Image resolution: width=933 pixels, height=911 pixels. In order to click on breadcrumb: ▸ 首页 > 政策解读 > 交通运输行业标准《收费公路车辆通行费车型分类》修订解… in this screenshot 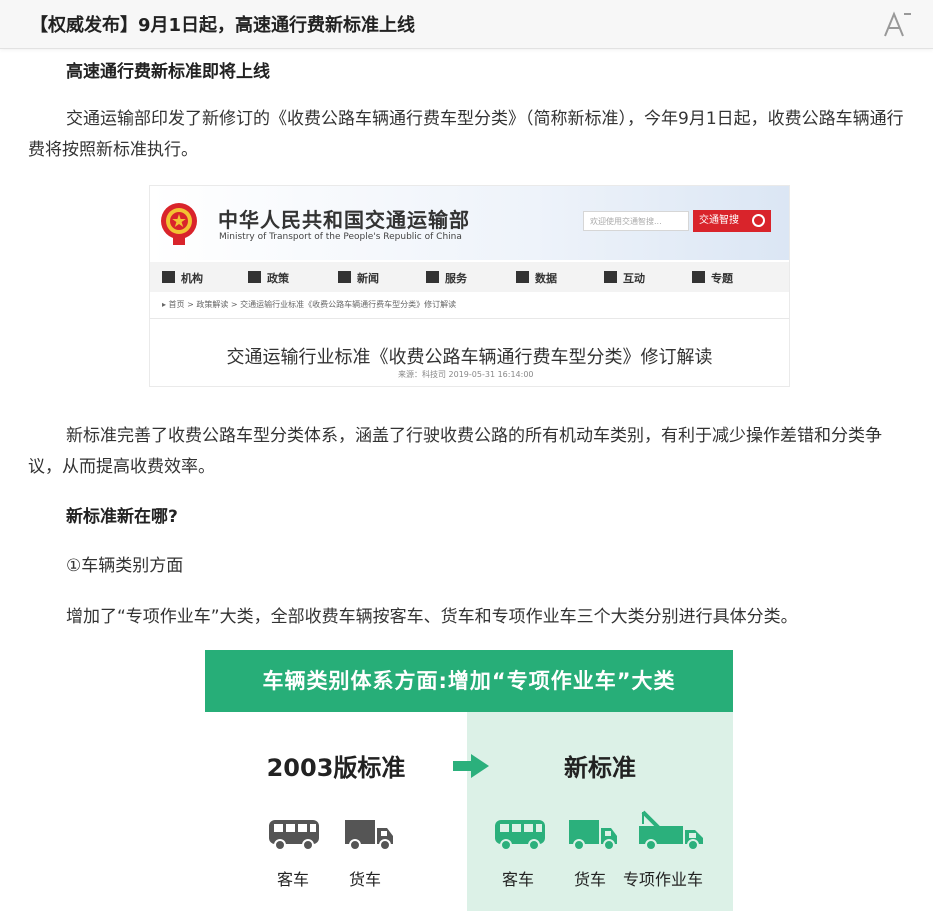, I will do `click(309, 304)`.